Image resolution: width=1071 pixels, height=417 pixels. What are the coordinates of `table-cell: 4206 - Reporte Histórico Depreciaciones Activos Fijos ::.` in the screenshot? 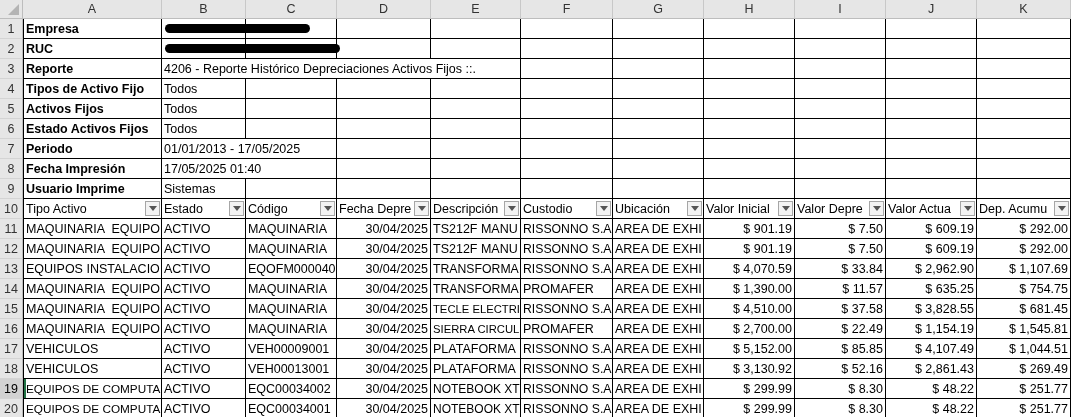 It's located at (341, 69).